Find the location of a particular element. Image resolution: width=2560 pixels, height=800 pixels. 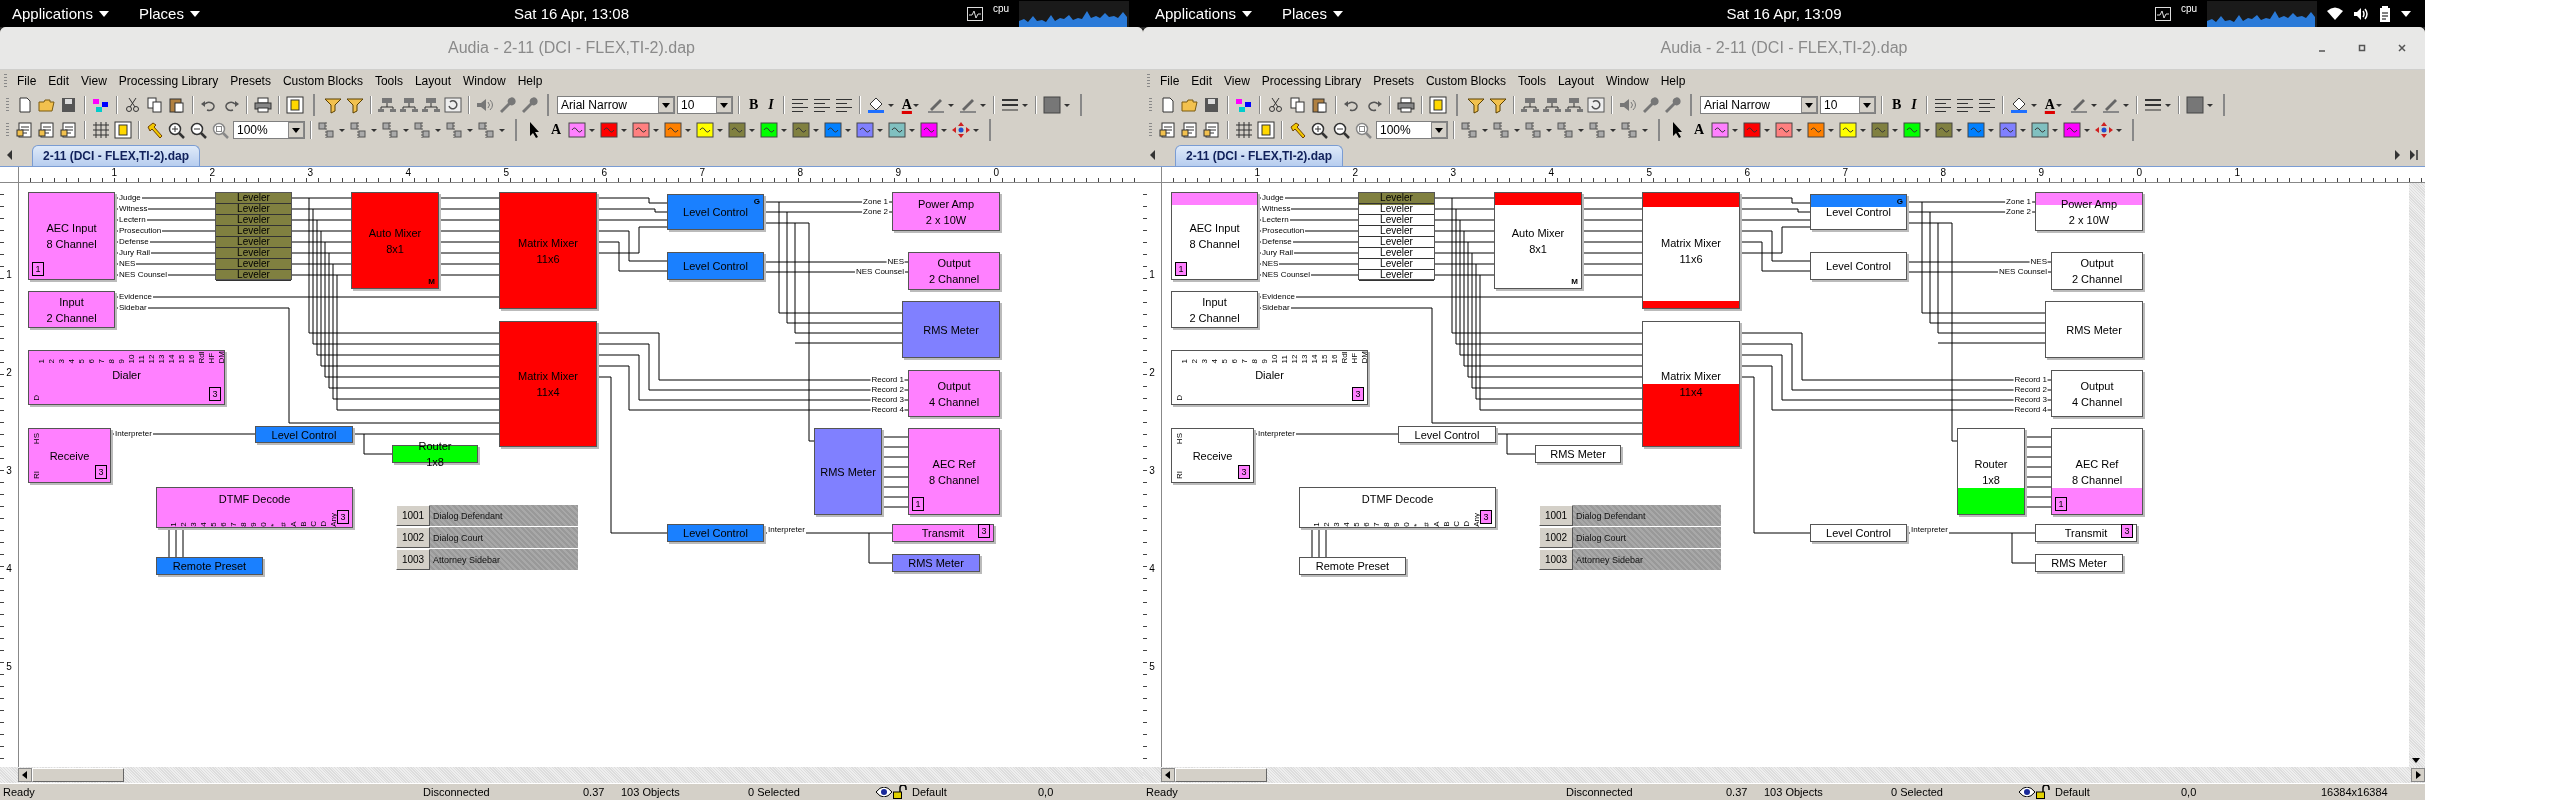

copy-icon is located at coordinates (155, 104).